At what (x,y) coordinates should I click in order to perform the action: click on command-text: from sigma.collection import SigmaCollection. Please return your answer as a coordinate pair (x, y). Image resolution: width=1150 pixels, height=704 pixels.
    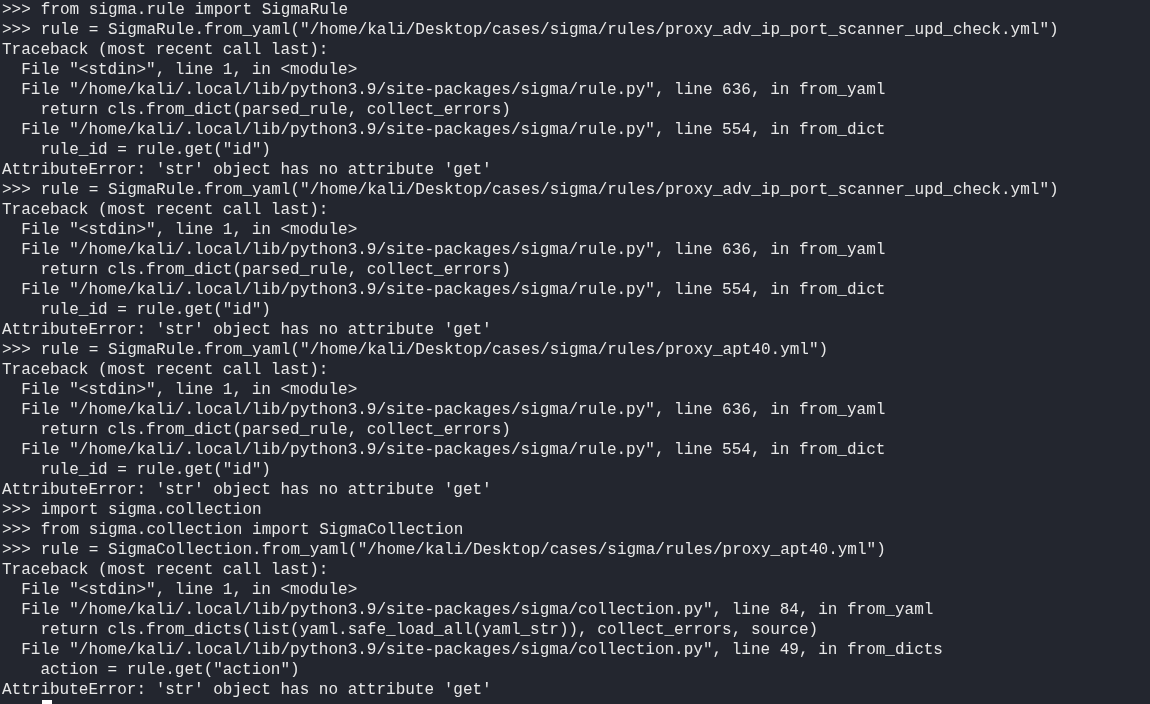
    Looking at the image, I should click on (252, 530).